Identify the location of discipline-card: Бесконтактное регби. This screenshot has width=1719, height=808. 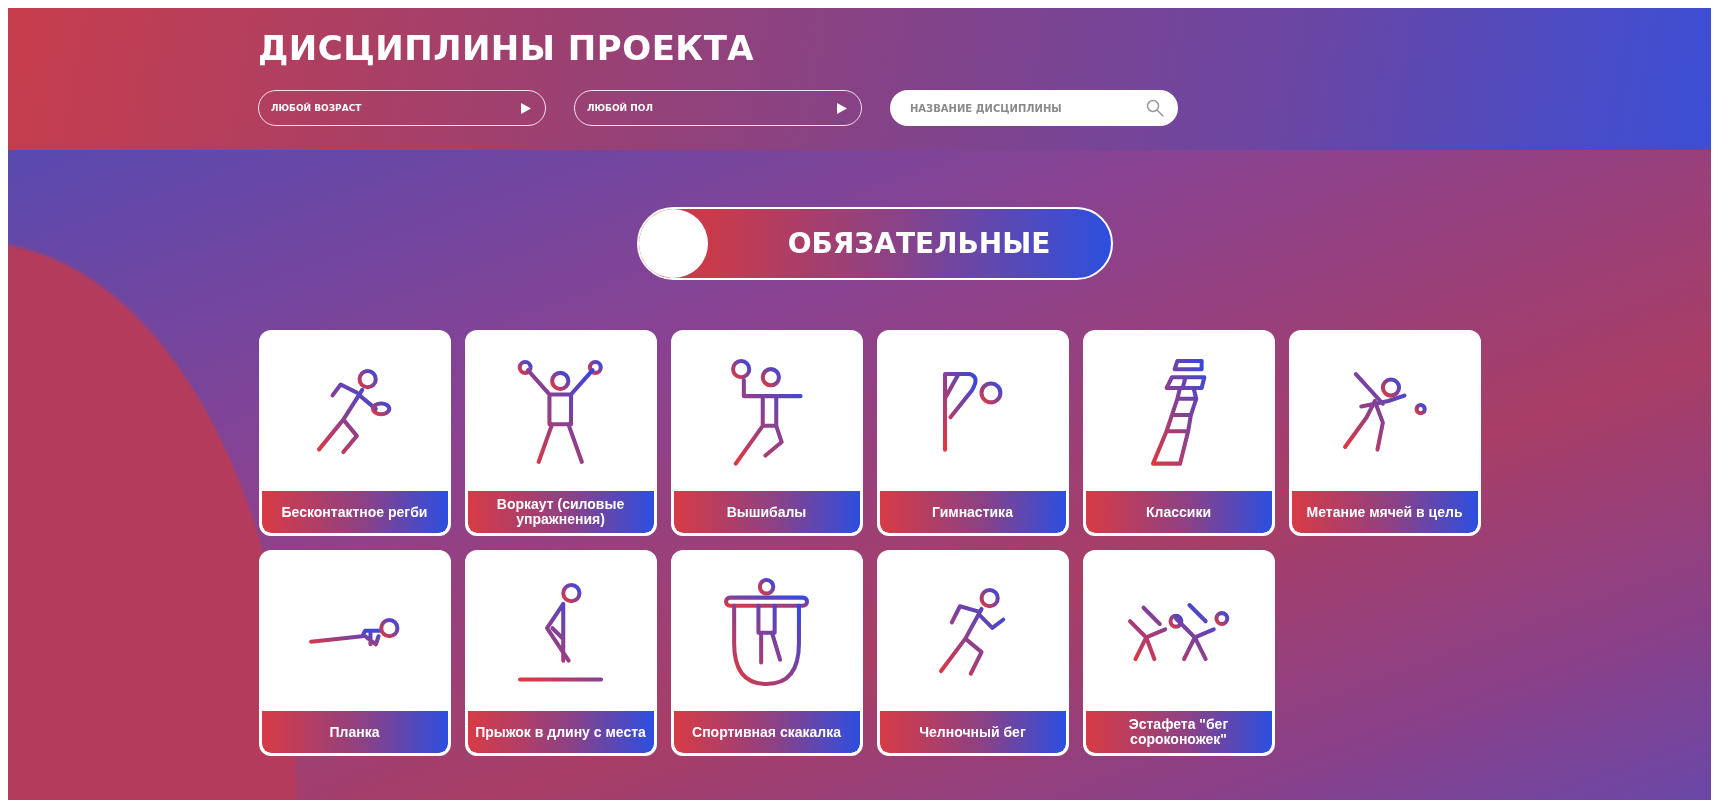
(354, 433).